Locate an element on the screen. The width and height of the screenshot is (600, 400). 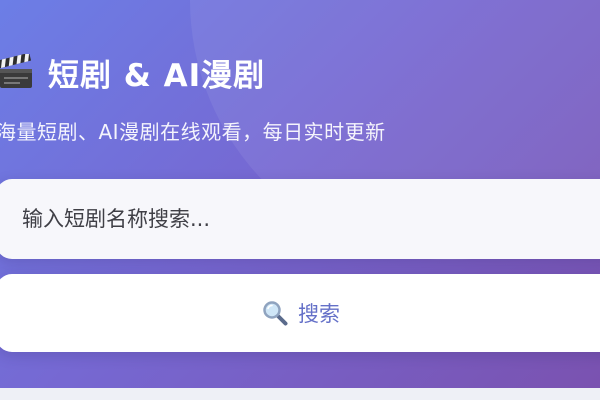
page-subtitle: 海量短剧、AI漫剧在线观看，每日实时更新 is located at coordinates (193, 132).